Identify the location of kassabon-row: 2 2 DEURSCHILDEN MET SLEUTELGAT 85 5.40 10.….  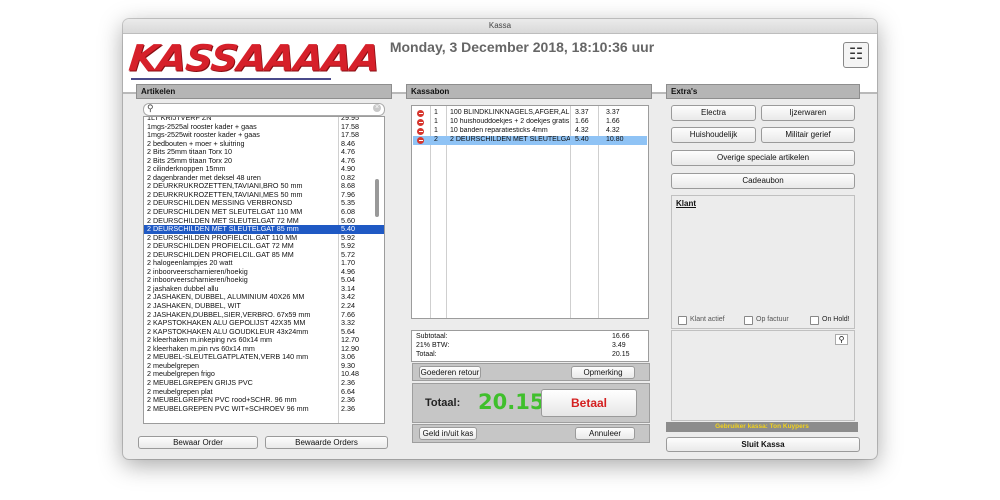
(530, 140).